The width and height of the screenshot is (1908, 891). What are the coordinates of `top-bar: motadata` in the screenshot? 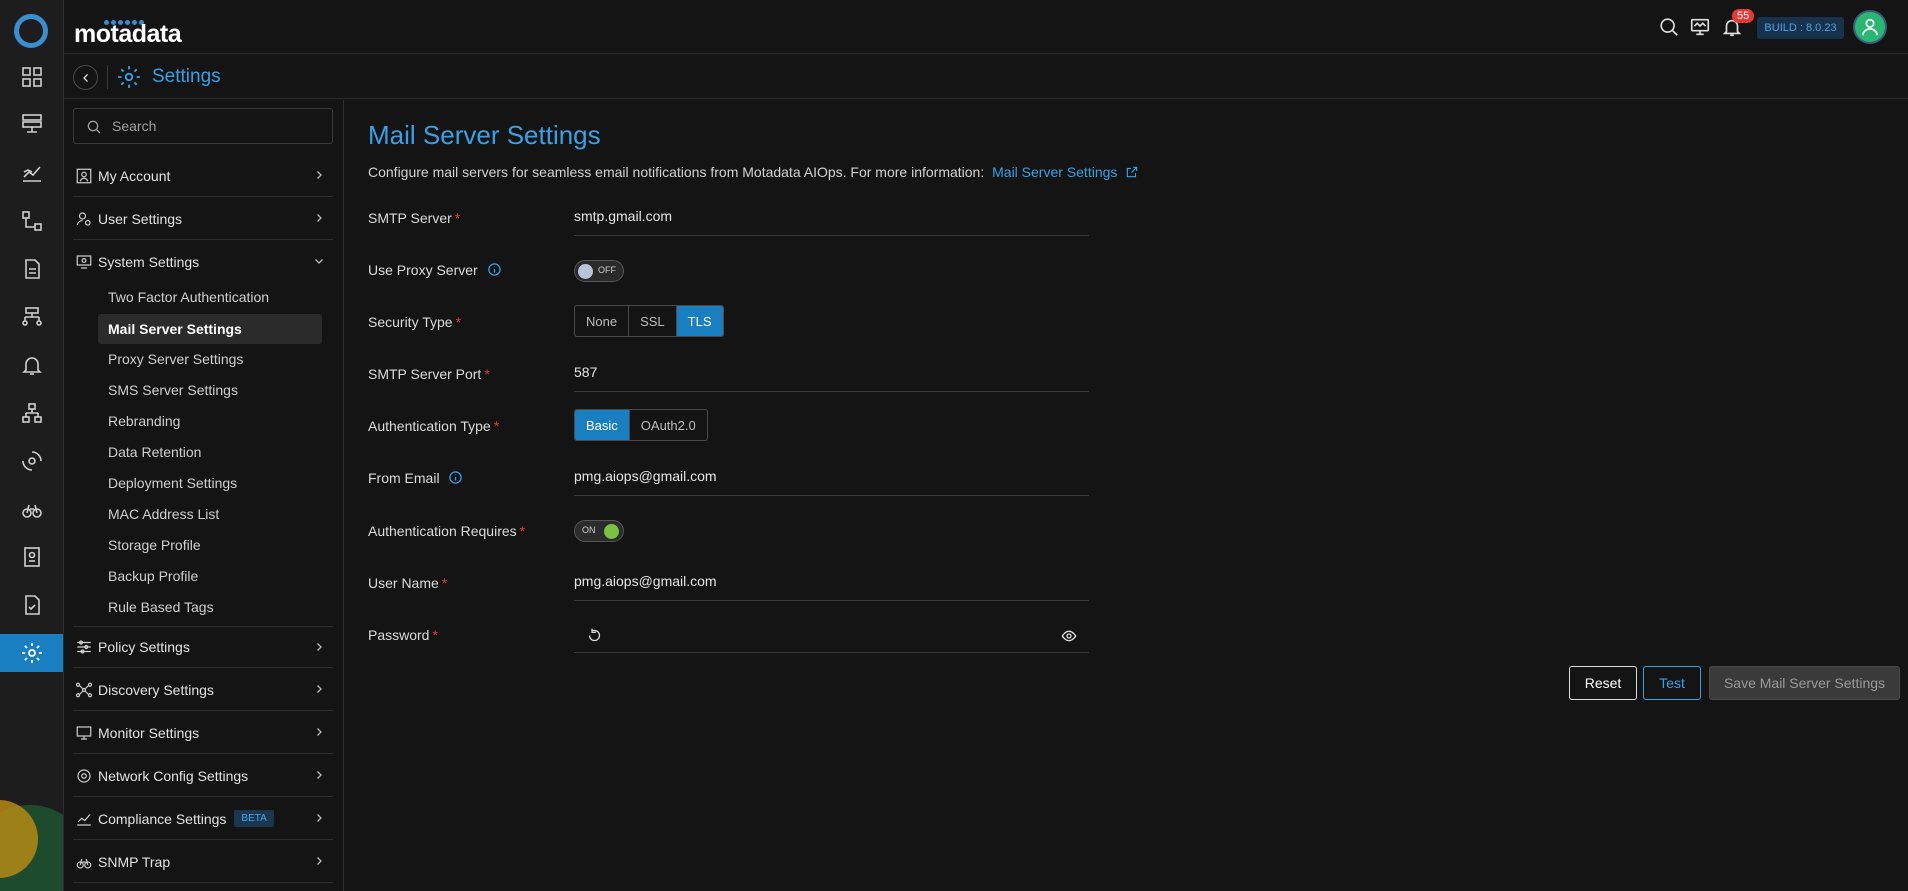 It's located at (986, 27).